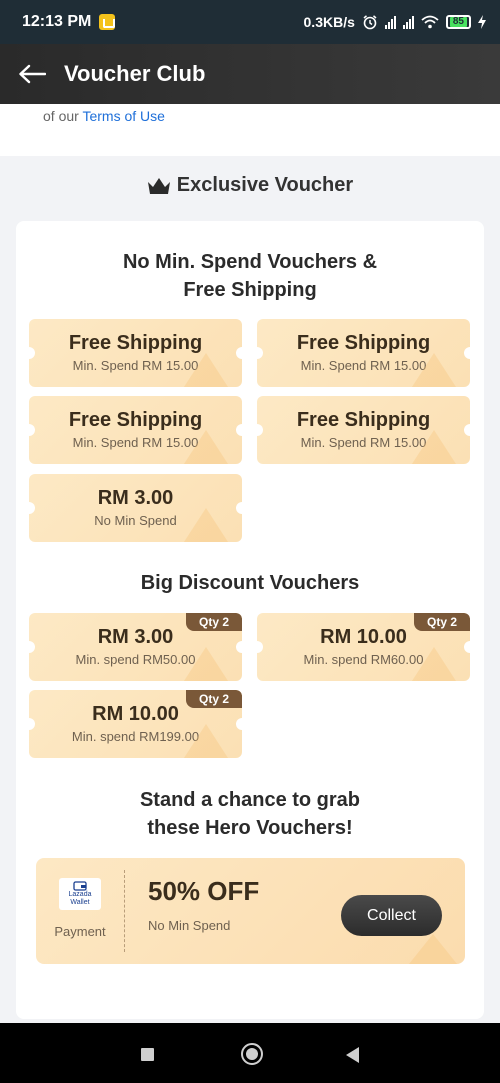 The height and width of the screenshot is (1083, 500). I want to click on wifi-icon, so click(430, 22).